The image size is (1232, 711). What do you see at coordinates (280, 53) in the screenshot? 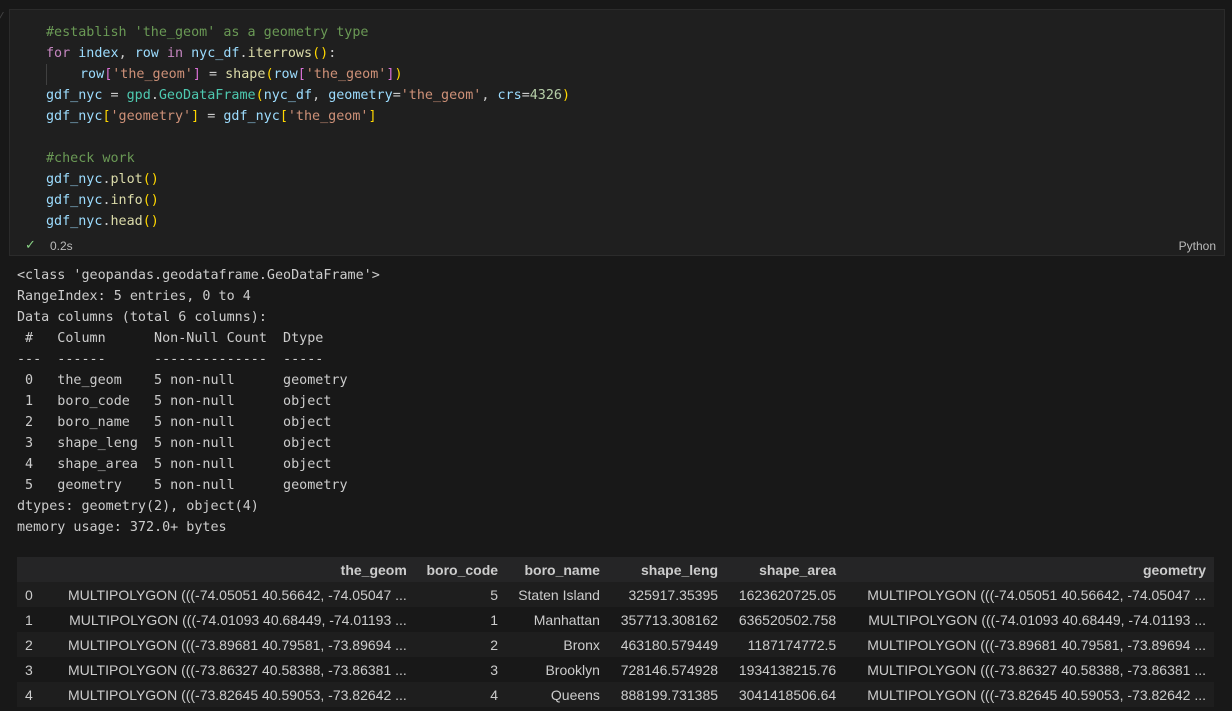
I see `code-token: iterrows` at bounding box center [280, 53].